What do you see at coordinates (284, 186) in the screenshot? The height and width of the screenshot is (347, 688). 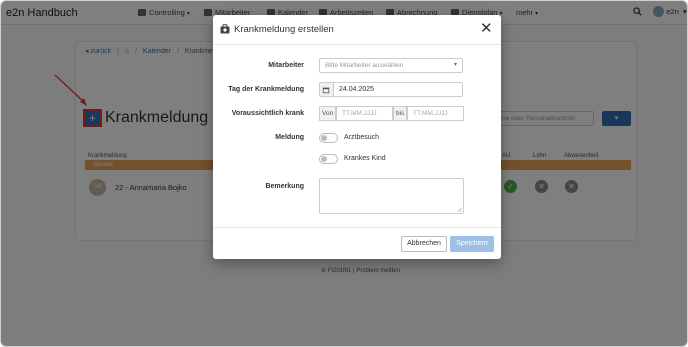 I see `bemerkung-label: Bemerkung` at bounding box center [284, 186].